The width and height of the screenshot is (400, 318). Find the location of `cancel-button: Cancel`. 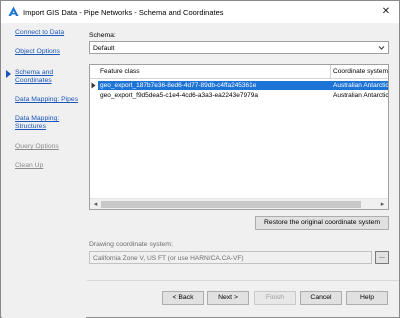

cancel-button: Cancel is located at coordinates (321, 298).